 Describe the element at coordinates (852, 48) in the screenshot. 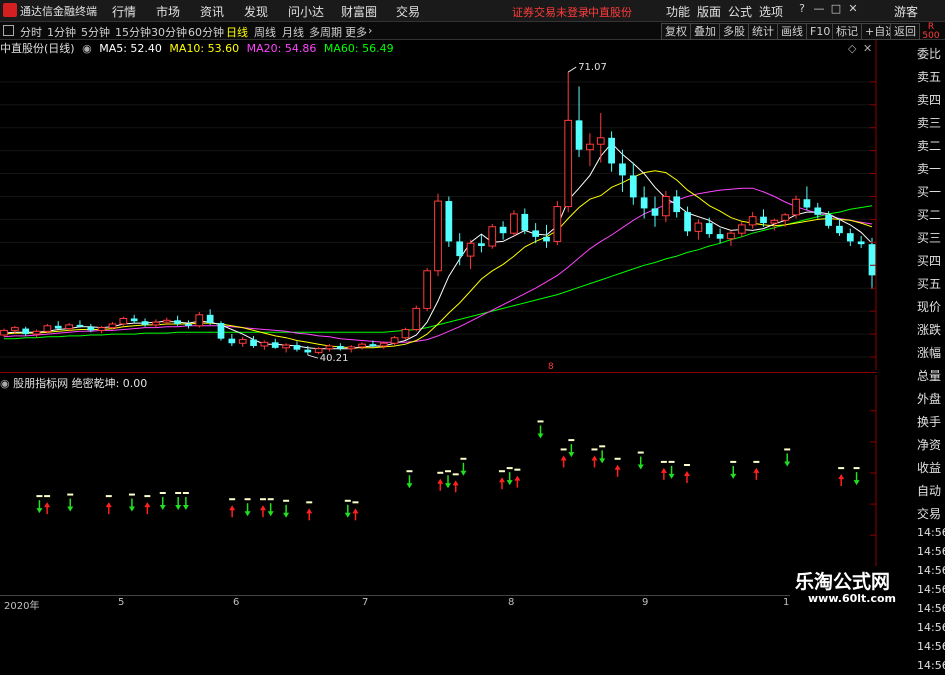

I see `diamond-icon: ◇` at that location.